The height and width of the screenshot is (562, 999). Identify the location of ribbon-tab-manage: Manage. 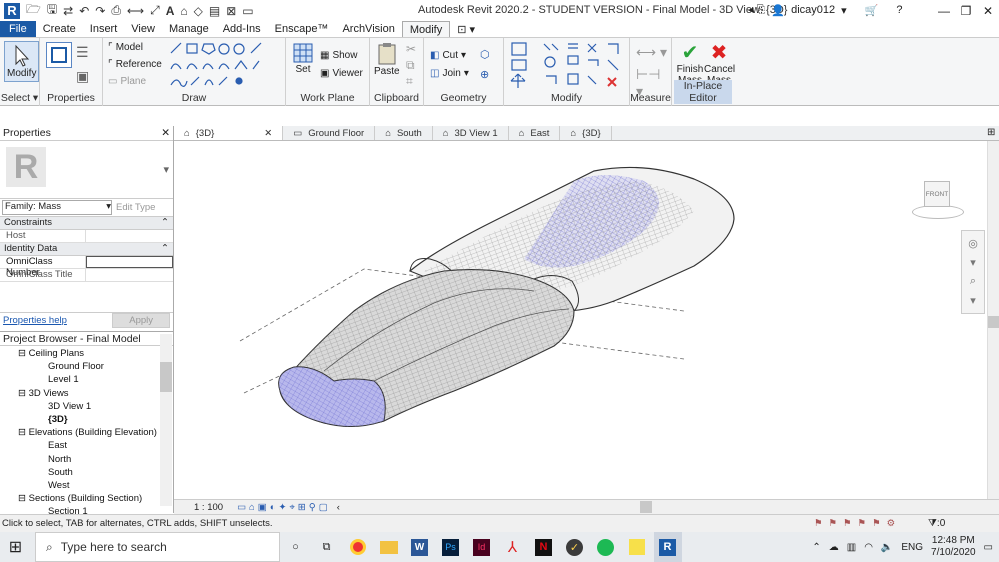
(189, 29).